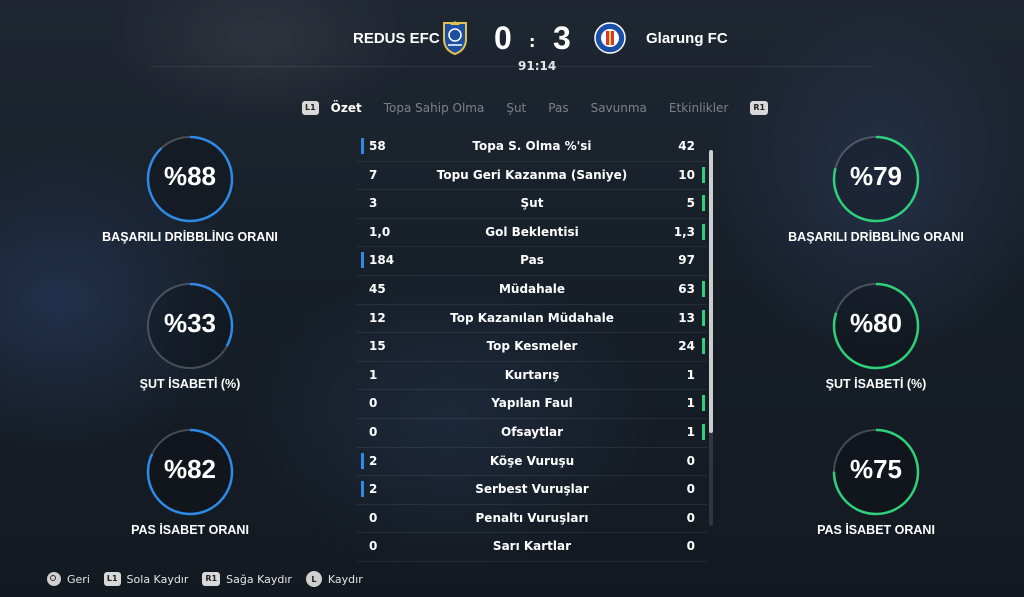 The height and width of the screenshot is (597, 1024). I want to click on stat-label: Yapılan Faul, so click(532, 403).